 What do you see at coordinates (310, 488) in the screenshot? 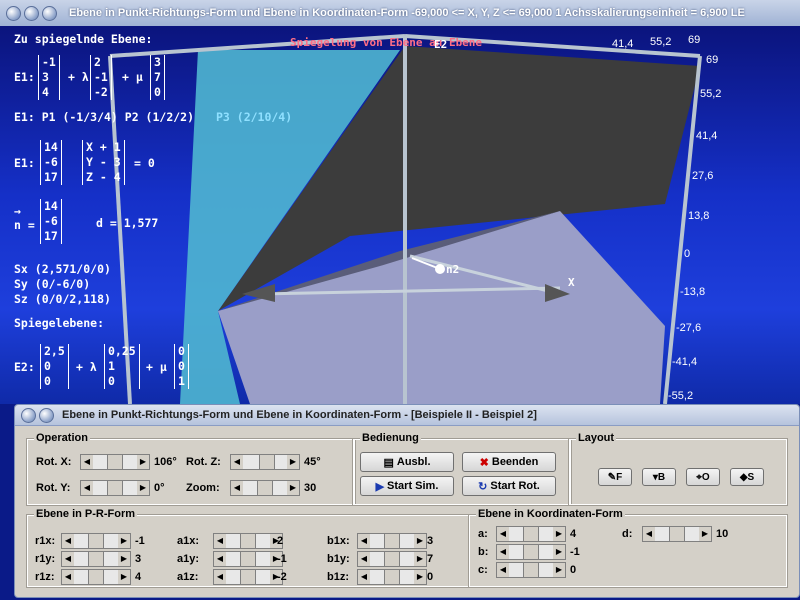
I see `zoom-value: 30` at bounding box center [310, 488].